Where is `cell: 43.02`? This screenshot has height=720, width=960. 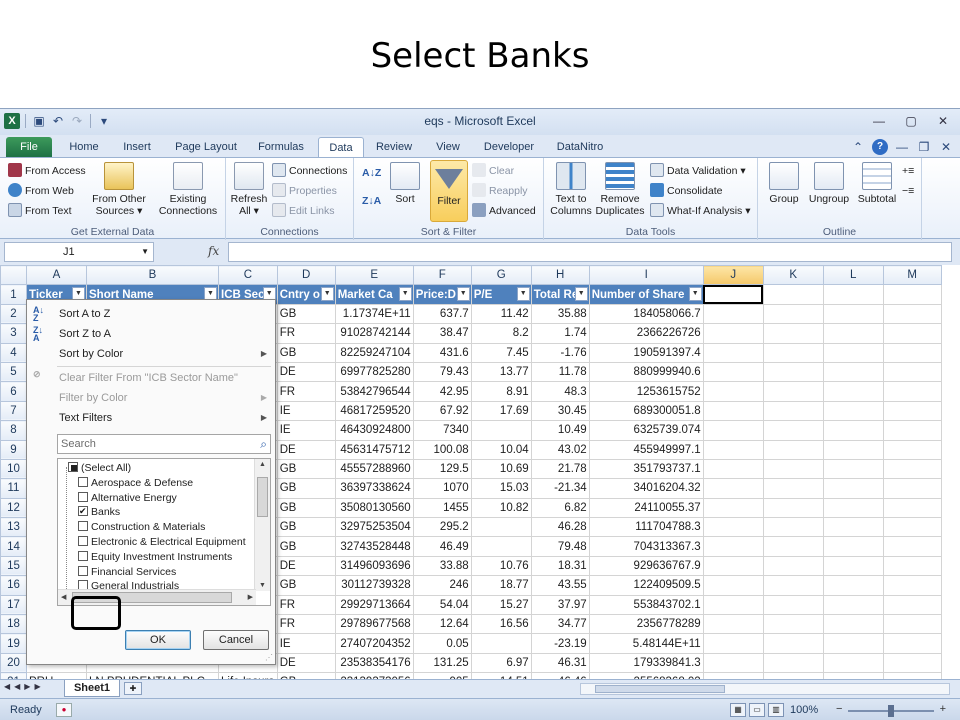 cell: 43.02 is located at coordinates (560, 449).